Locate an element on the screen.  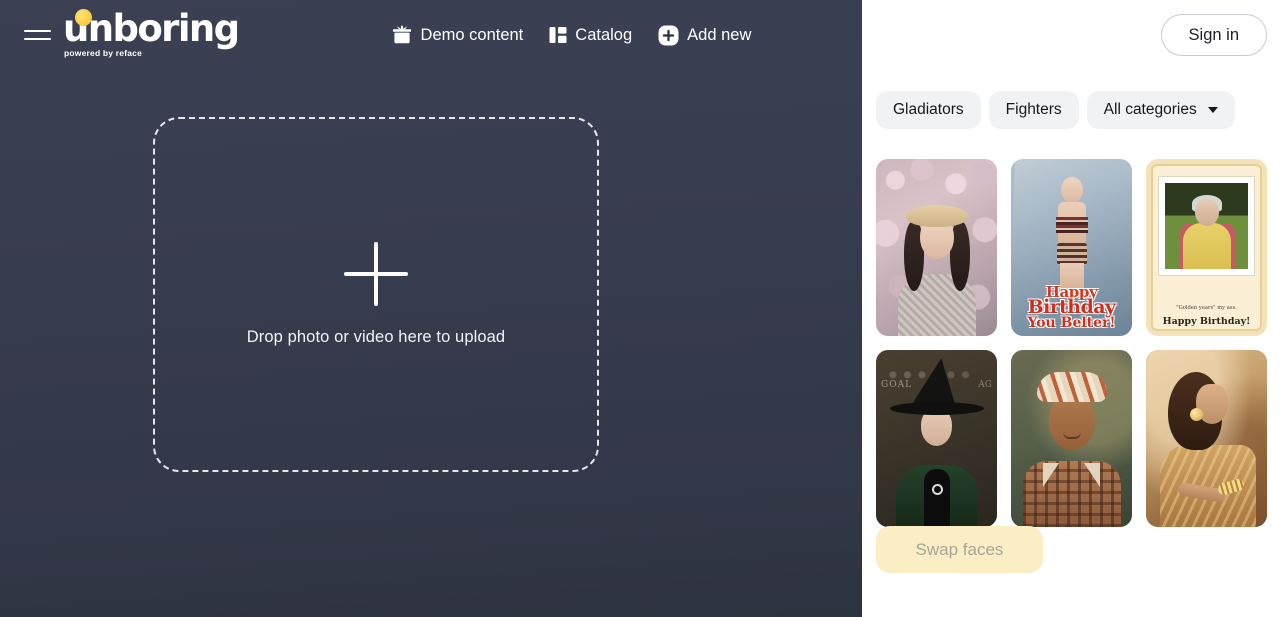
chip-gladiators: Gladiators is located at coordinates (928, 110).